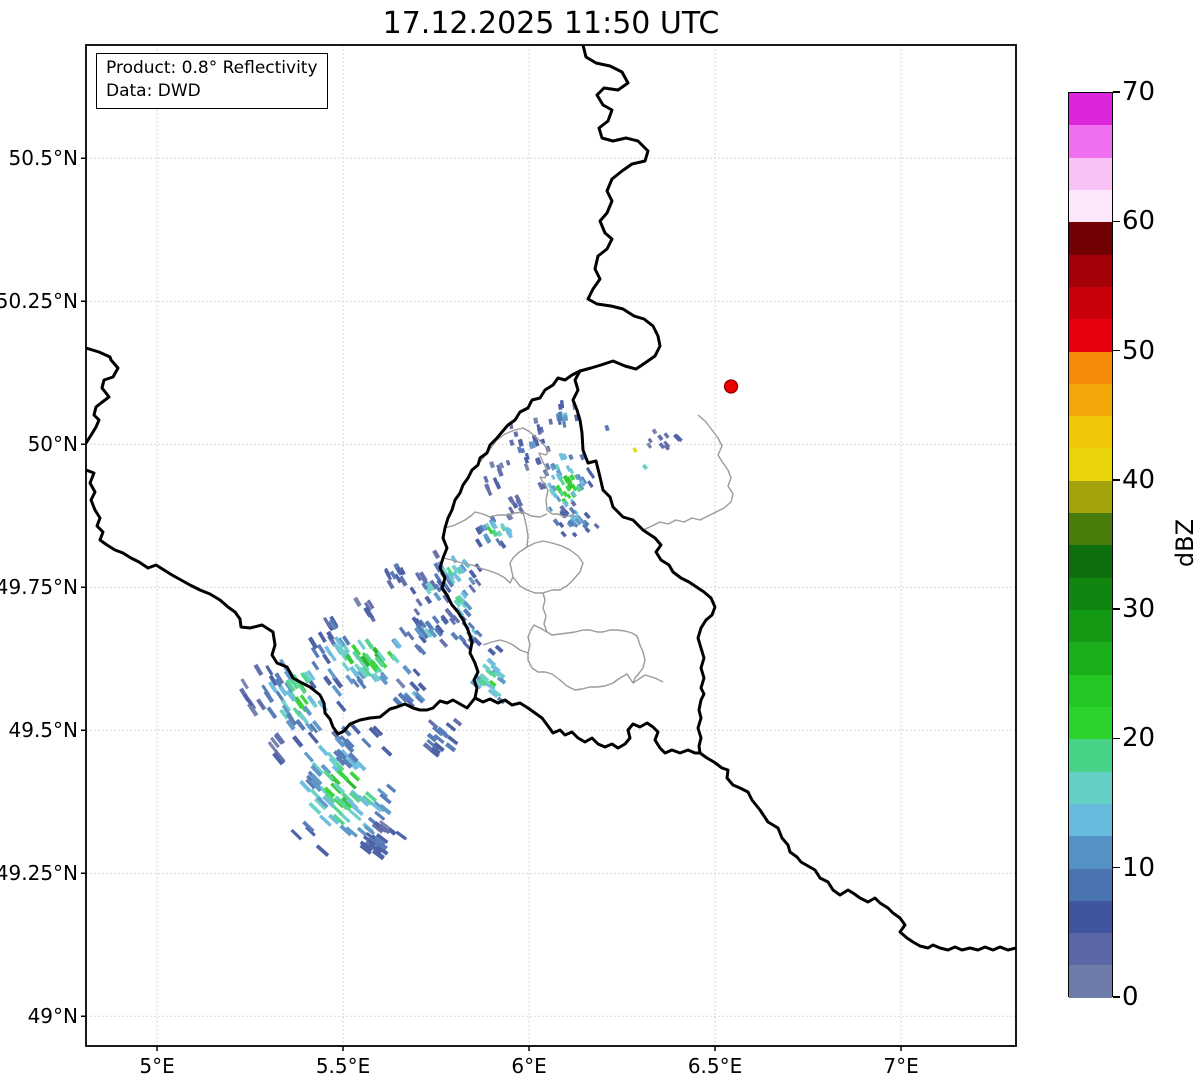  I want to click on y-tick-label: 50.5°N, so click(43, 158).